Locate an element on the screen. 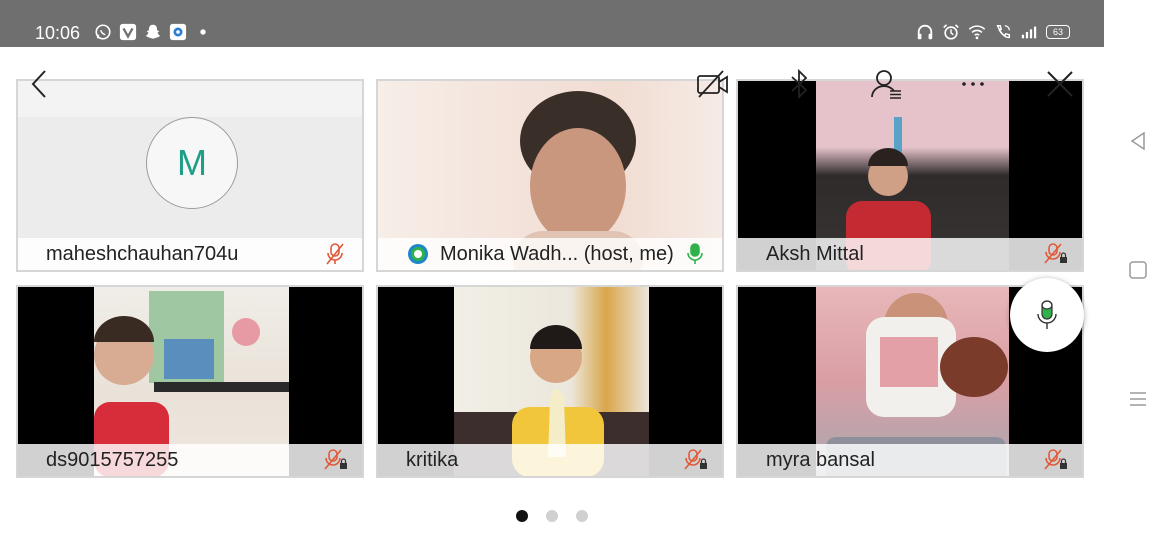  participant-tile: Aksh Mittal is located at coordinates (910, 175).